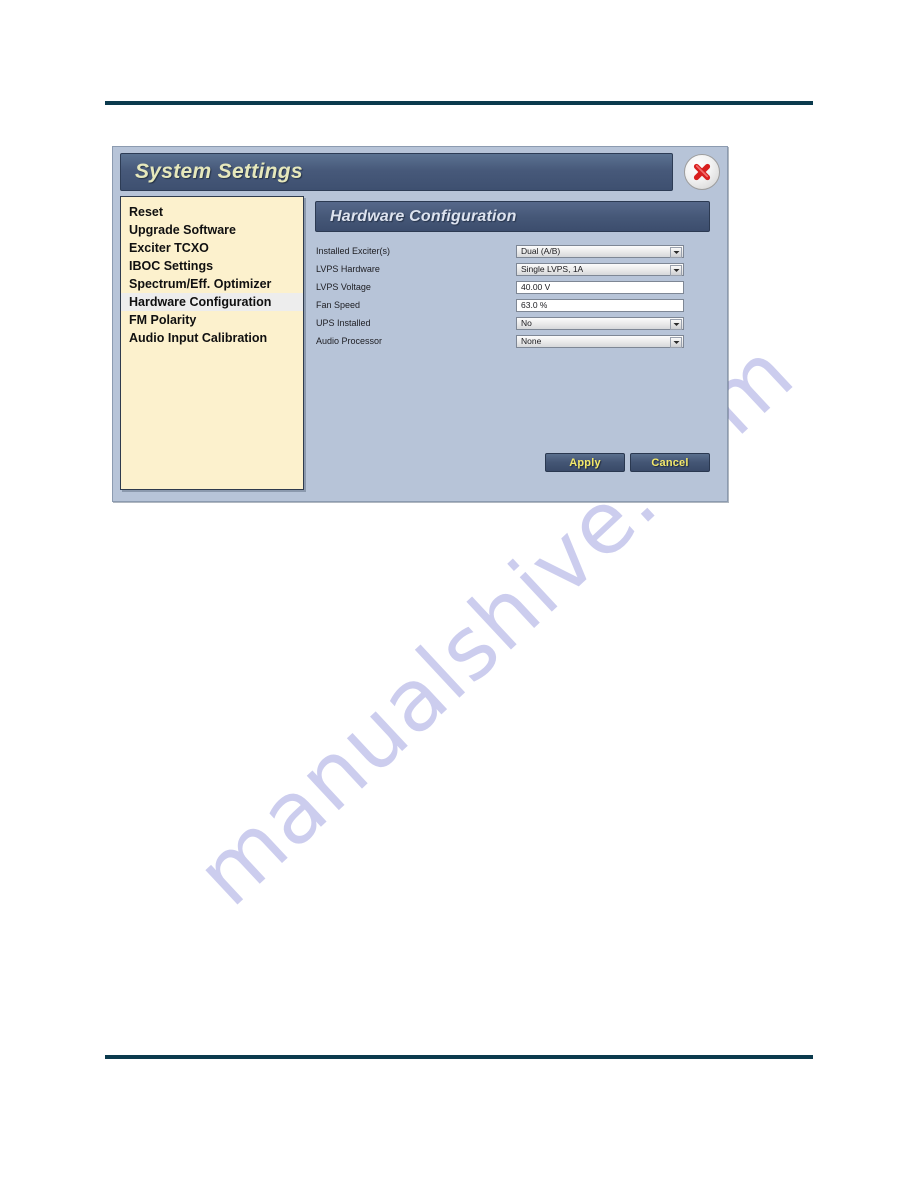 This screenshot has width=918, height=1188. Describe the element at coordinates (600, 251) in the screenshot. I see `dropdown-field: Dual (A/B)` at that location.